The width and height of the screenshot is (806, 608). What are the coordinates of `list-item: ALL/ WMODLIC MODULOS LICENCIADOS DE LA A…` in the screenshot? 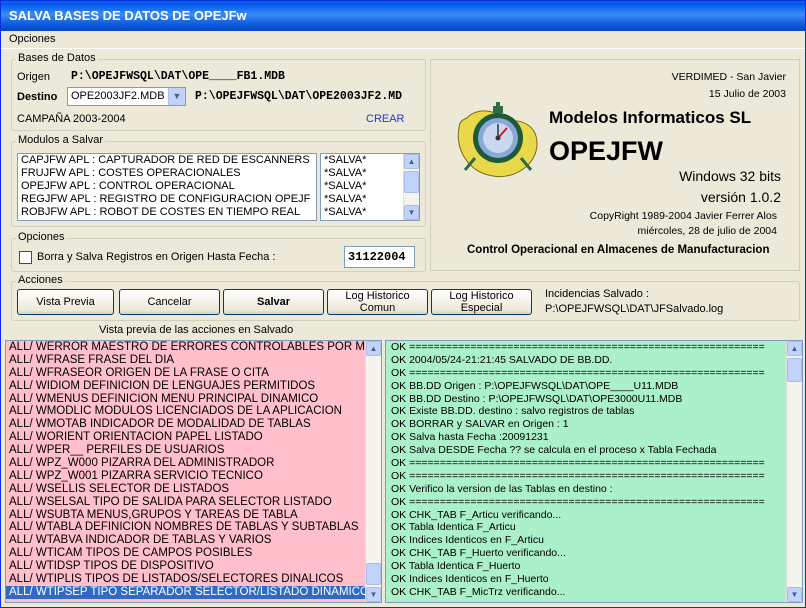 It's located at (193, 411).